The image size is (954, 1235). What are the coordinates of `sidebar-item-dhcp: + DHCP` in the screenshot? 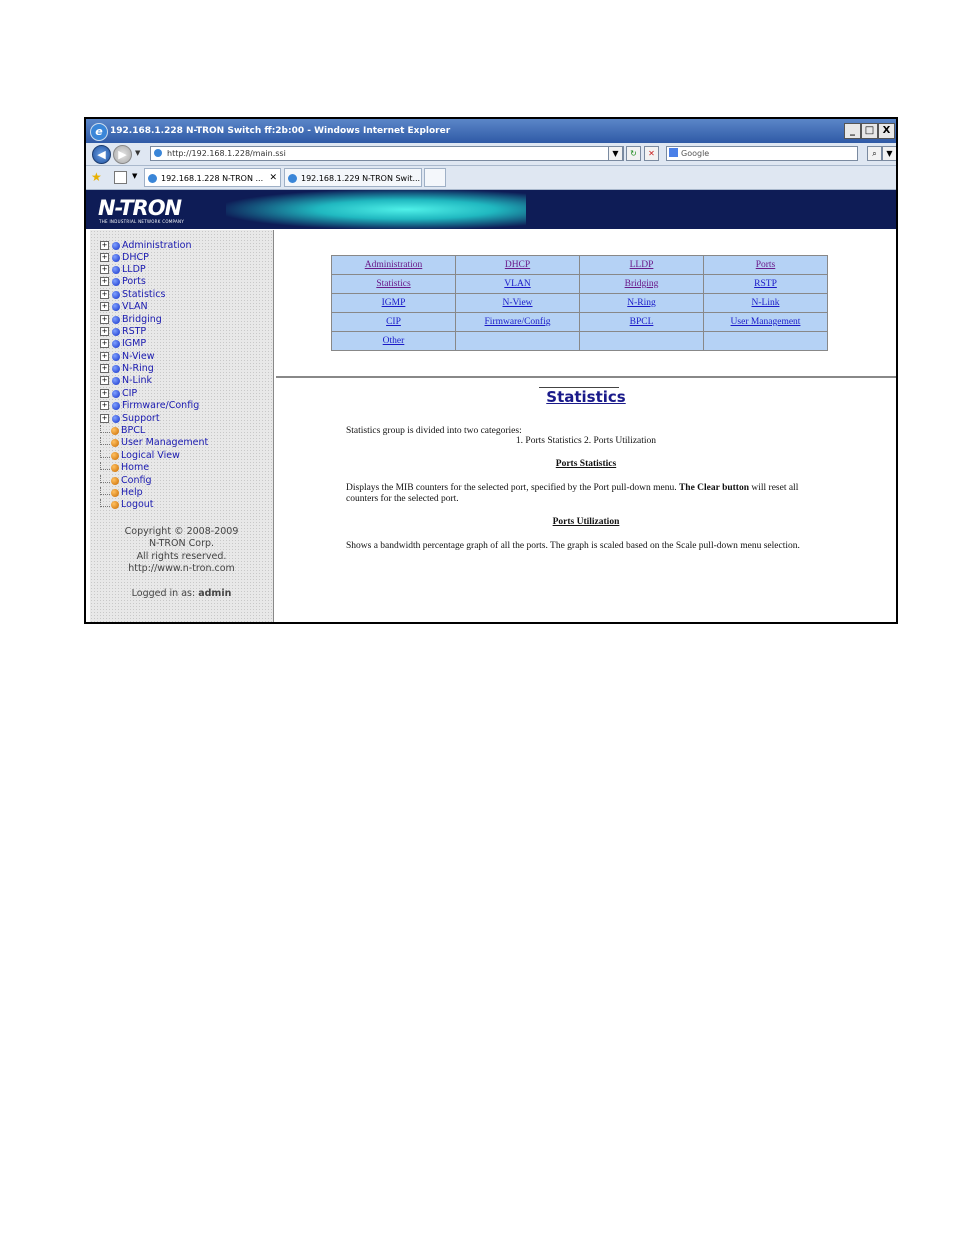 It's located at (124, 258).